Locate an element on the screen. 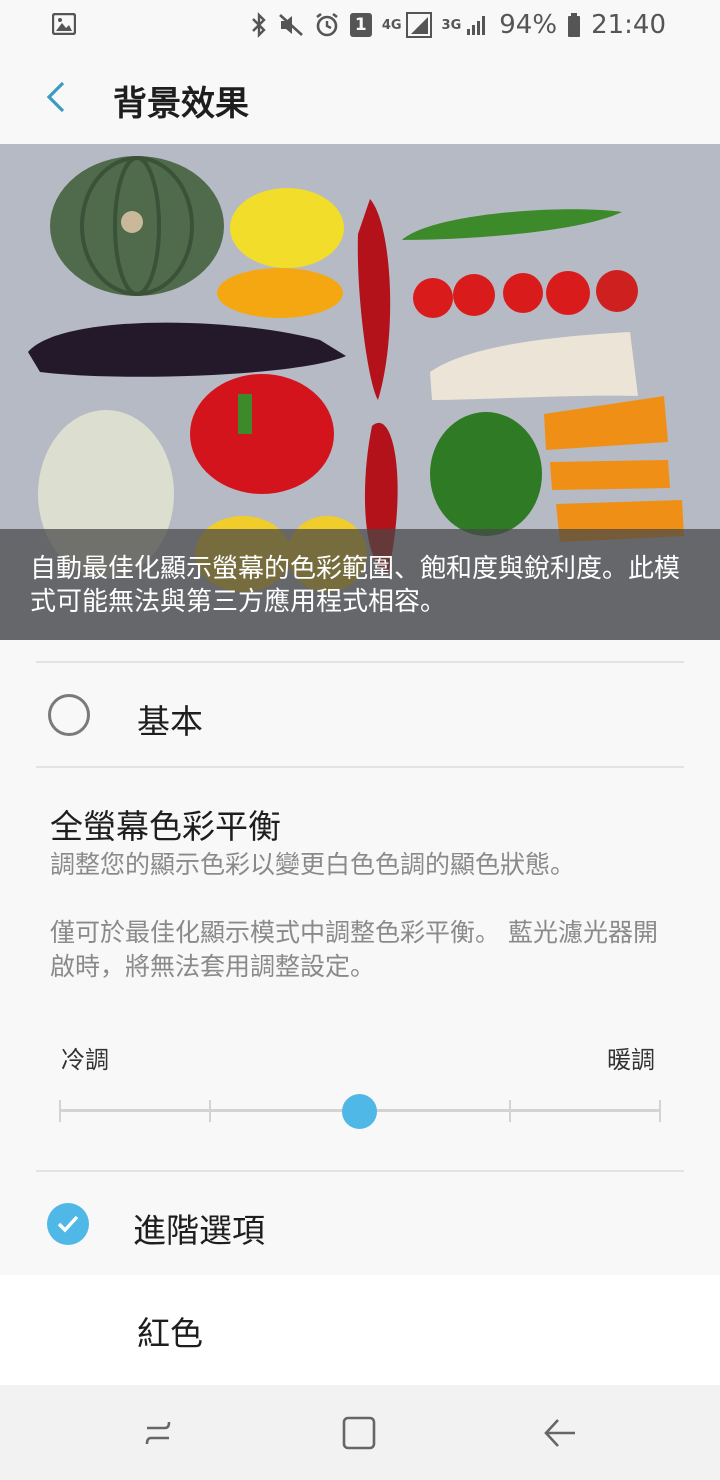 This screenshot has height=1480, width=720. advanced-options-checkbox is located at coordinates (68, 1224).